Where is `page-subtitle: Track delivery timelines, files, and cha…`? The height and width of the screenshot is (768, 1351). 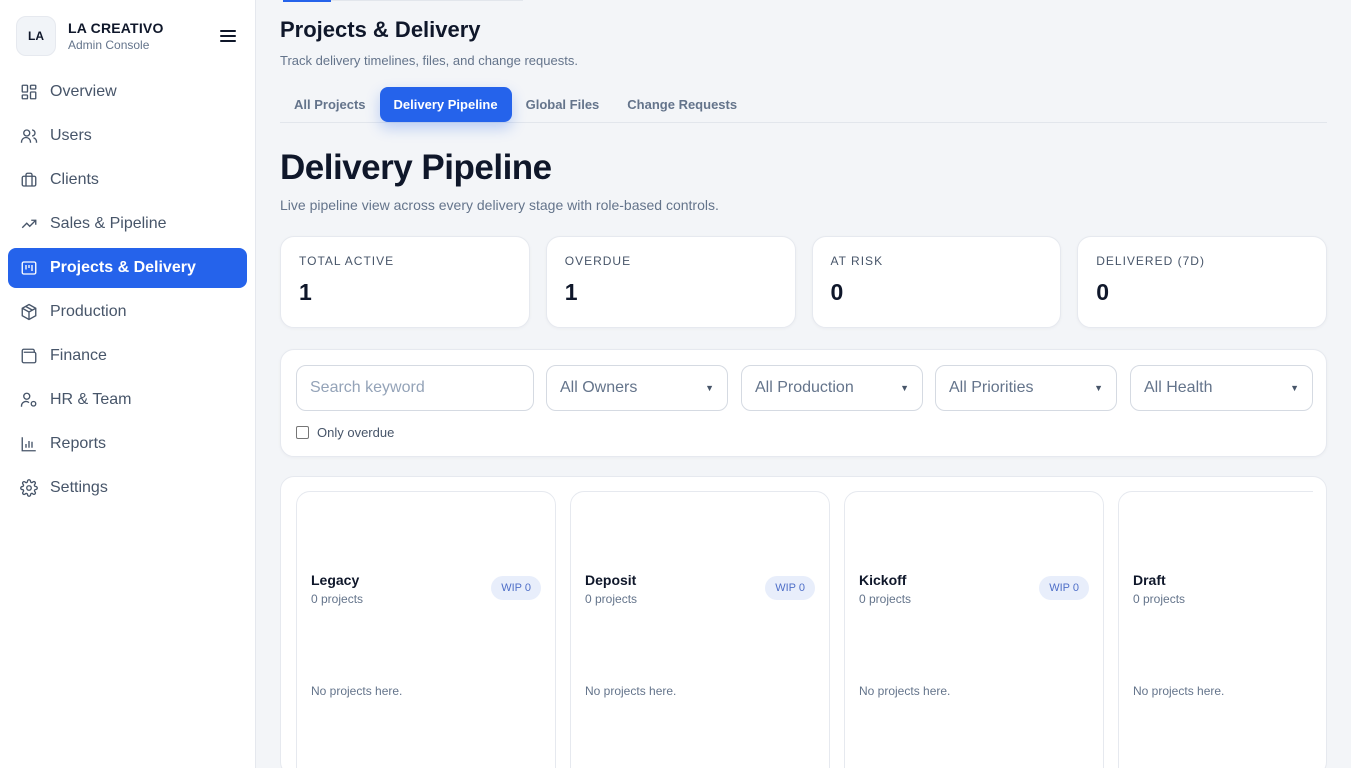
page-subtitle: Track delivery timelines, files, and cha… is located at coordinates (429, 60).